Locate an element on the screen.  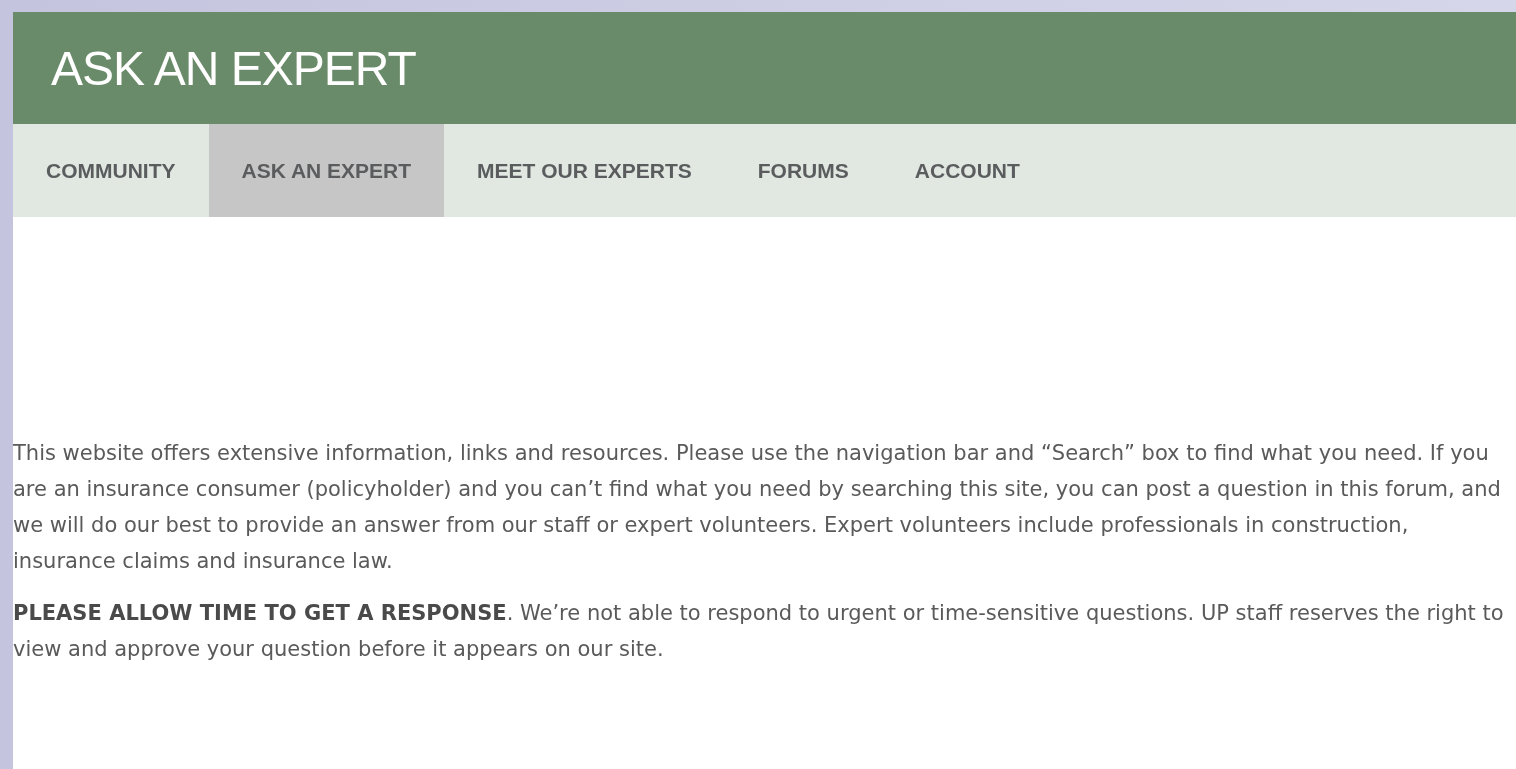
nav-tab: ASK AN EXPERT is located at coordinates (326, 170).